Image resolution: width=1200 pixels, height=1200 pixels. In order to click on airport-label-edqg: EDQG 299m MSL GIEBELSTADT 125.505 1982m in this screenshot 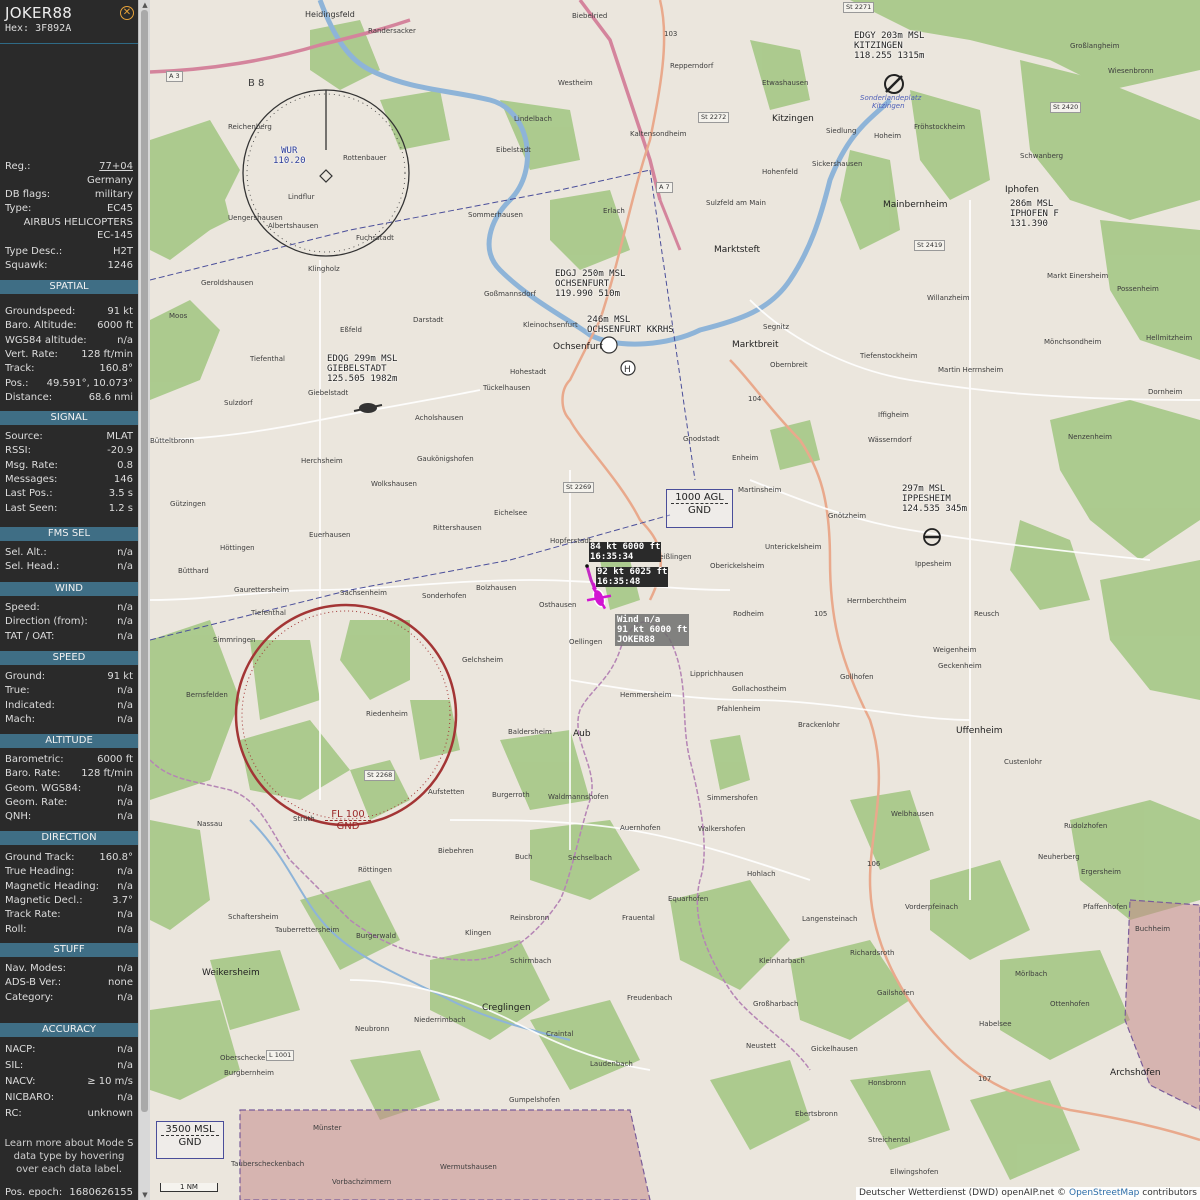, I will do `click(362, 369)`.